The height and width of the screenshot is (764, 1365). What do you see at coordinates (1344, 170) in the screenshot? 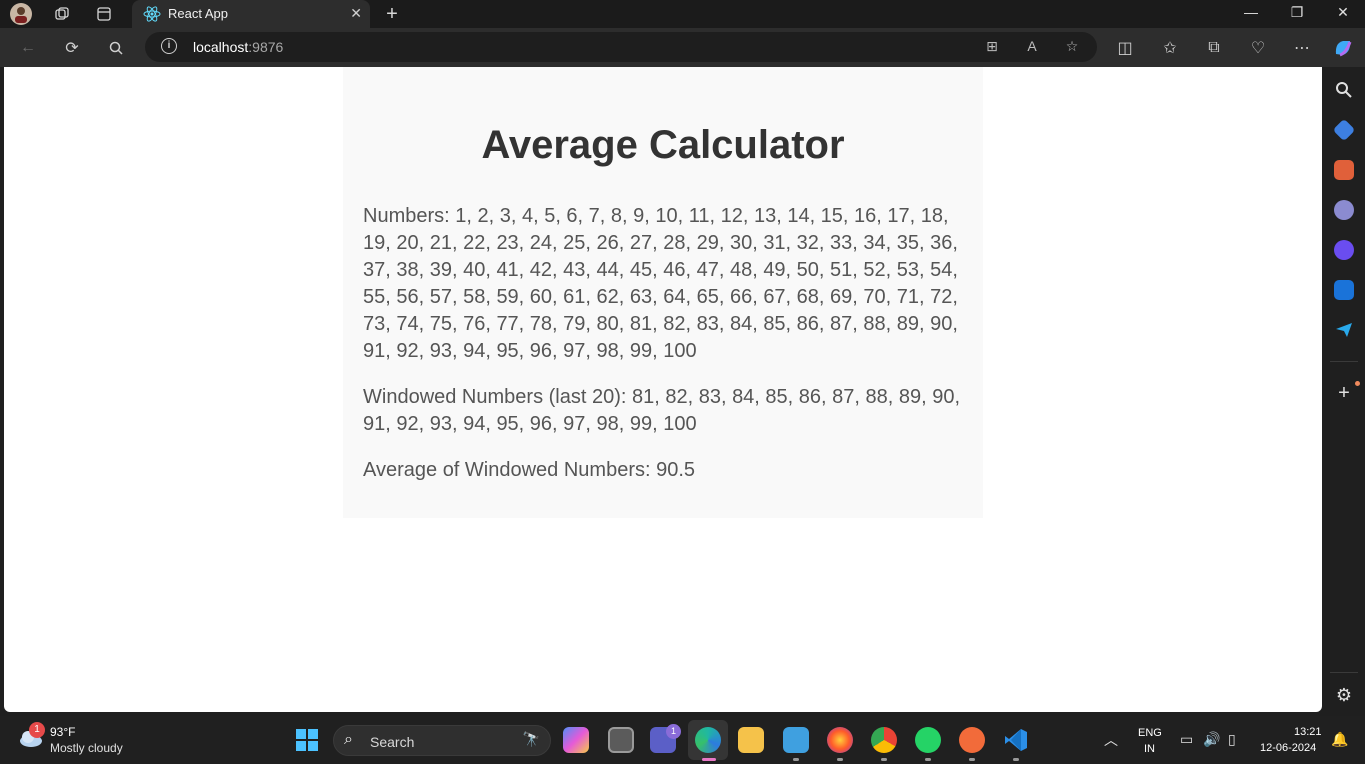
I see `tools-briefcase-icon` at bounding box center [1344, 170].